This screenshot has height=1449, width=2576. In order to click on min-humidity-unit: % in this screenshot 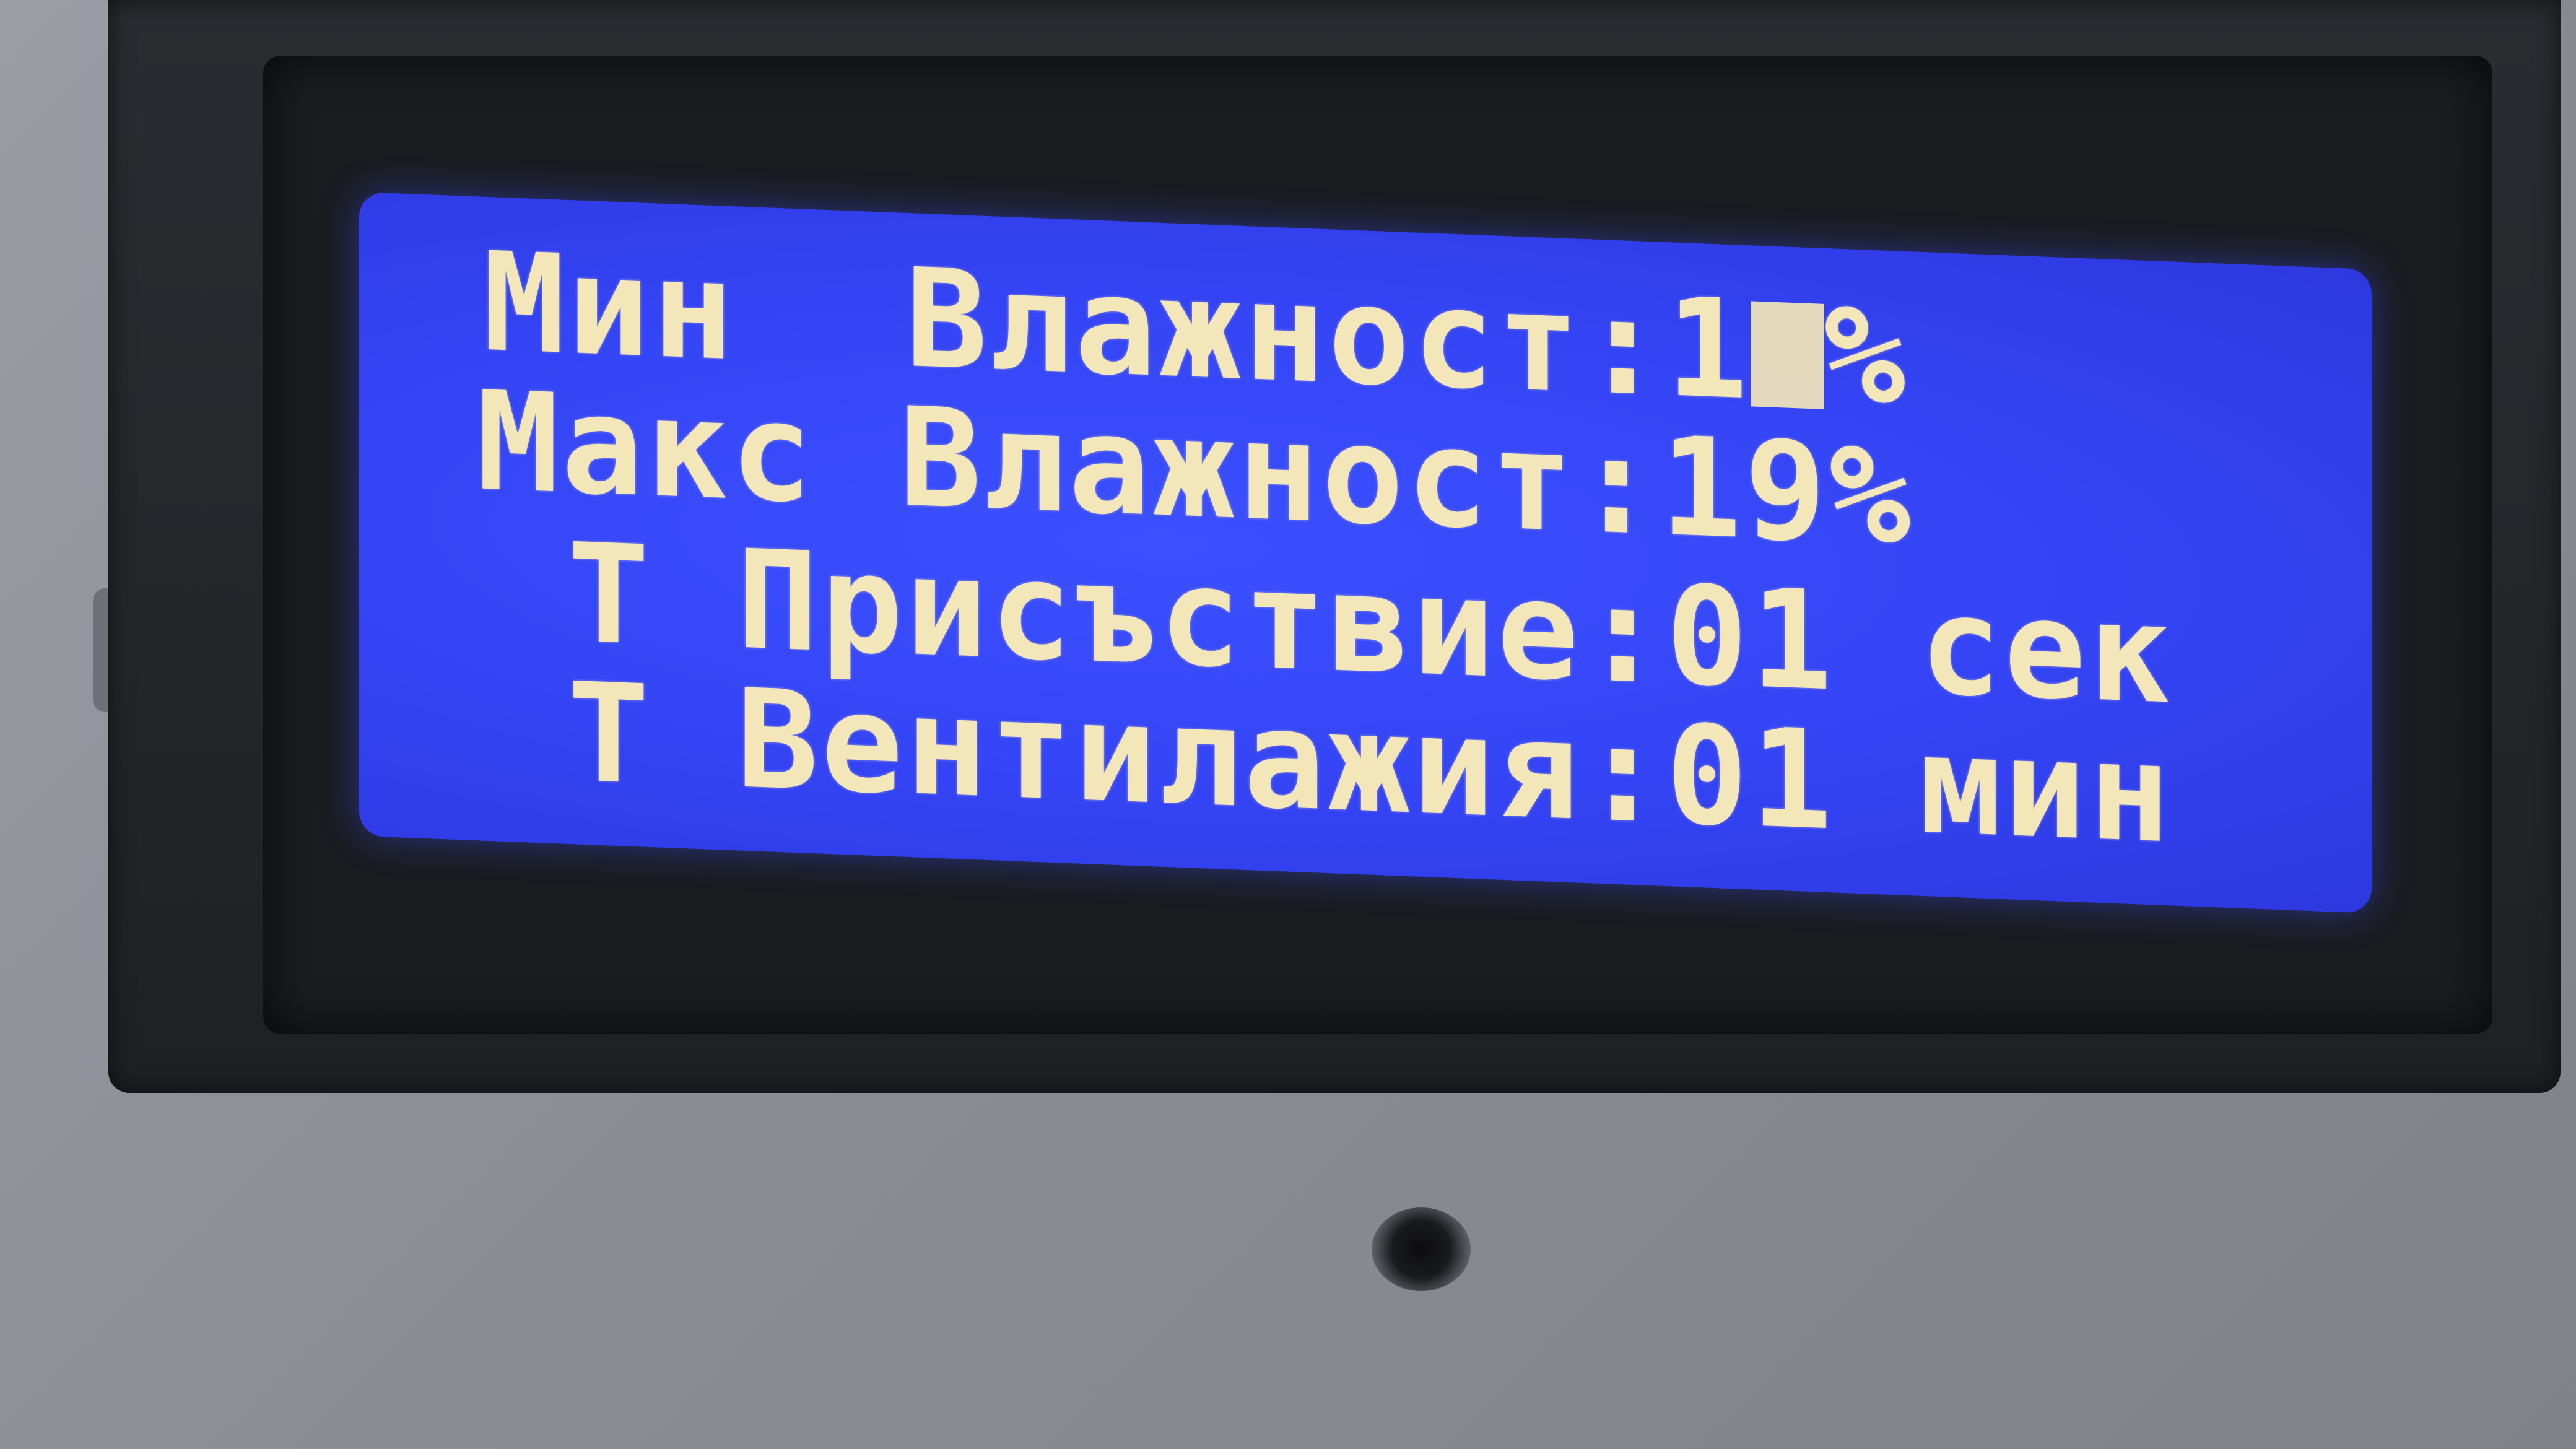, I will do `click(1865, 355)`.